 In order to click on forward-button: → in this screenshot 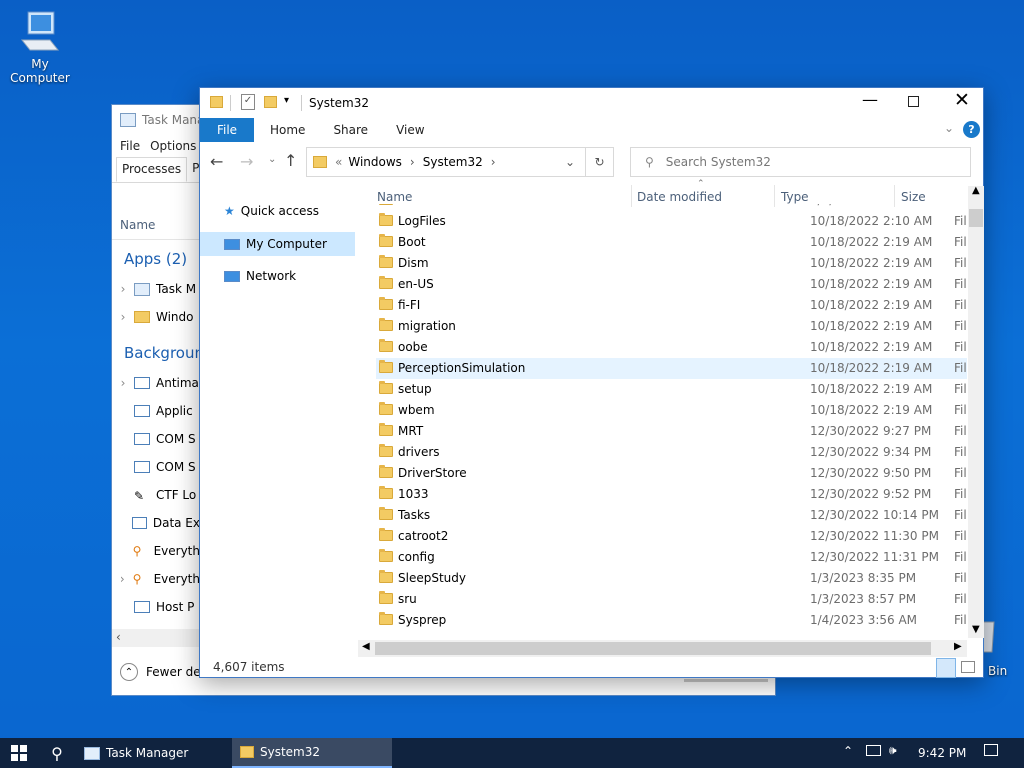, I will do `click(246, 161)`.